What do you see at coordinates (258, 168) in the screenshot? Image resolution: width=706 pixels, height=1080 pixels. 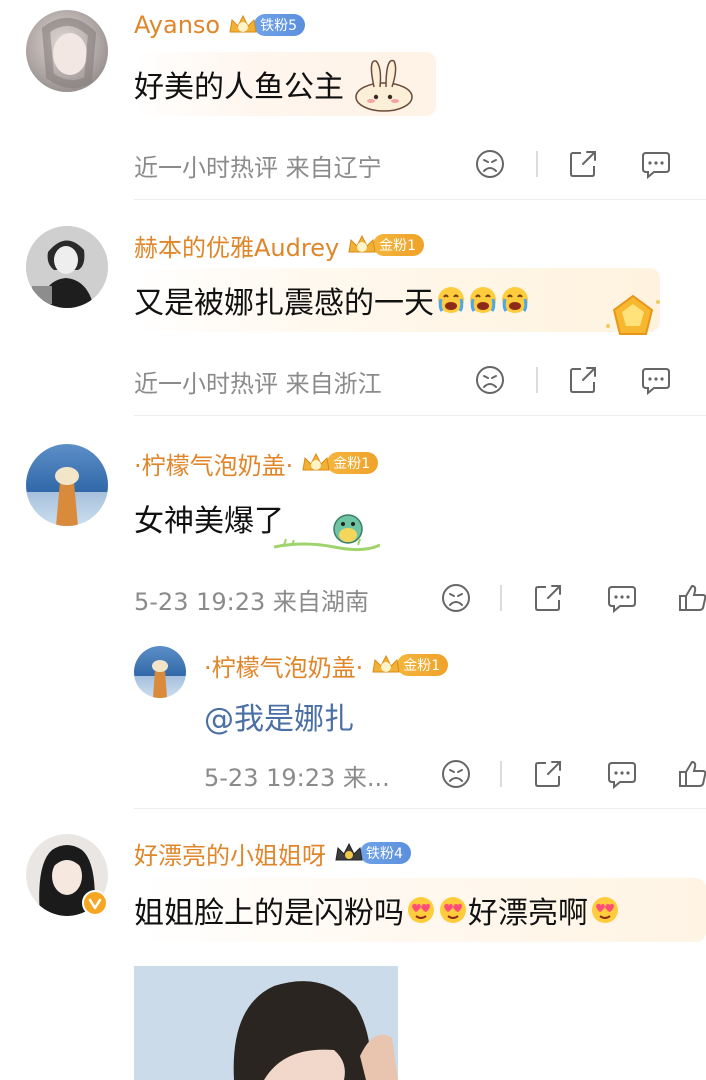 I see `comment-meta: 近一小时热评 来自辽宁` at bounding box center [258, 168].